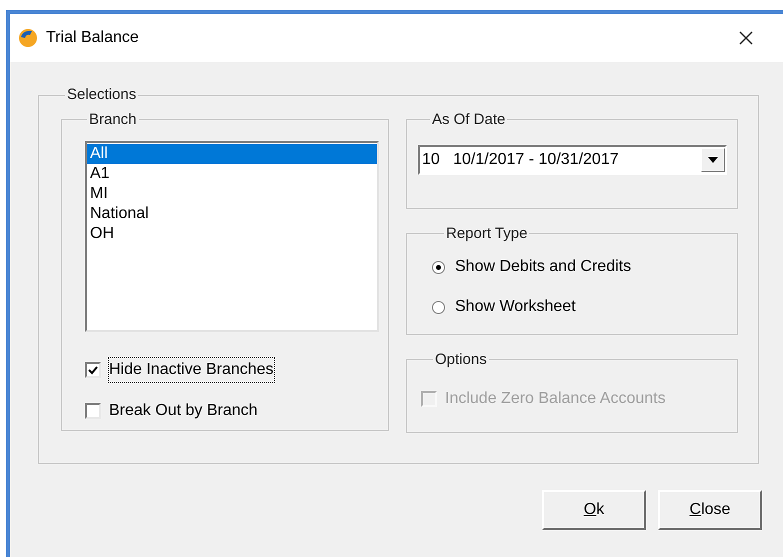 This screenshot has width=783, height=557. Describe the element at coordinates (113, 120) in the screenshot. I see `group-title: Branch` at that location.